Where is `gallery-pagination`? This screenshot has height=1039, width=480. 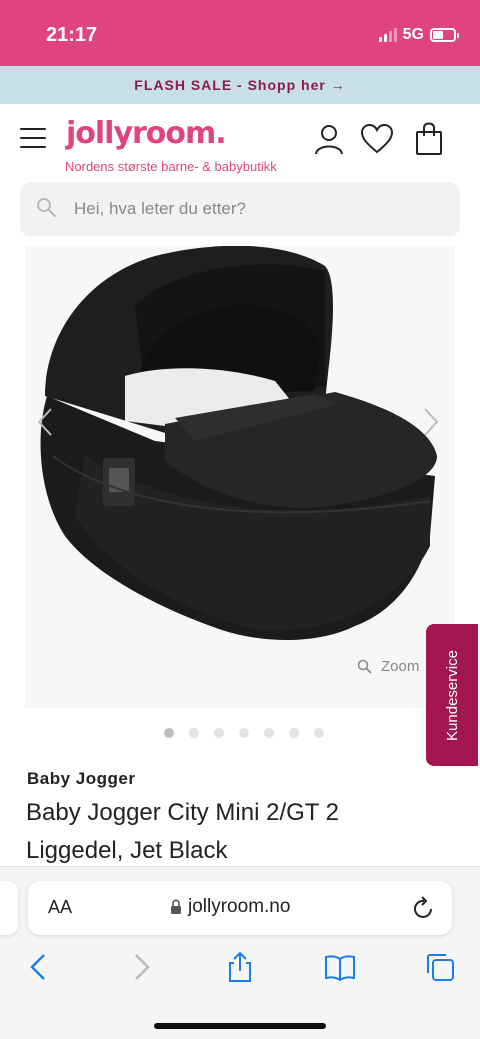
gallery-pagination is located at coordinates (244, 733).